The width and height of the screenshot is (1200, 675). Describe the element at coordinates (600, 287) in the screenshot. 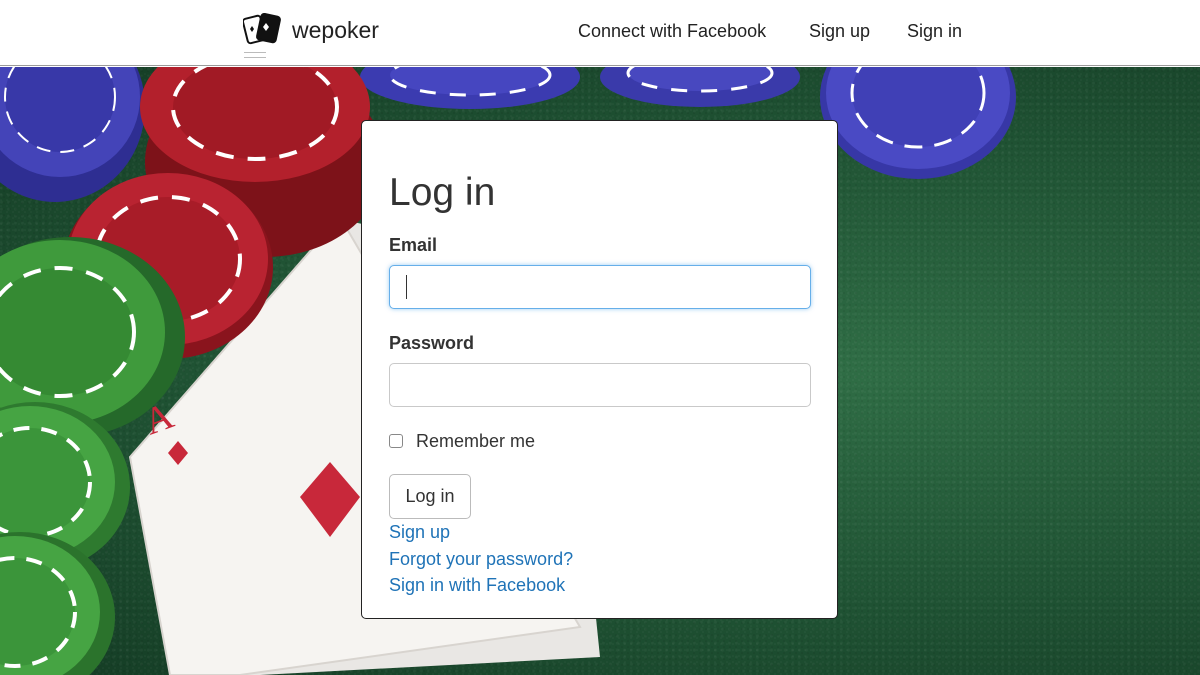

I see `email-field` at that location.